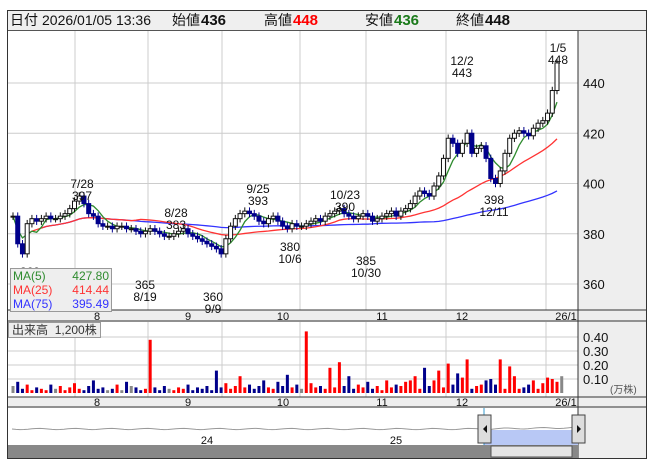 This screenshot has height=470, width=653. What do you see at coordinates (97, 403) in the screenshot?
I see `month-label: 8` at bounding box center [97, 403].